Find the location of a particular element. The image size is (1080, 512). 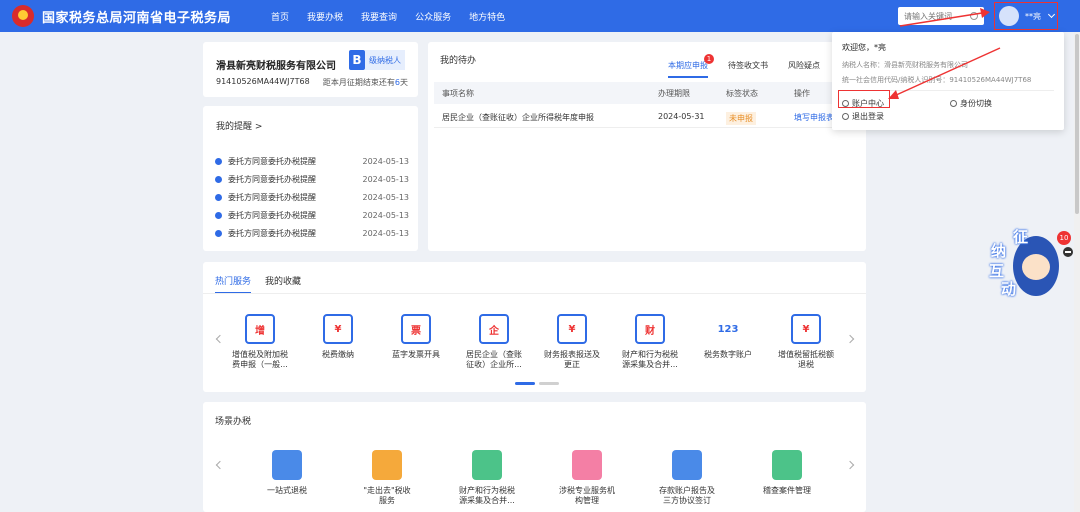

scene-bank-account: 存款账户报告及 三方协议签订 is located at coordinates (687, 478).